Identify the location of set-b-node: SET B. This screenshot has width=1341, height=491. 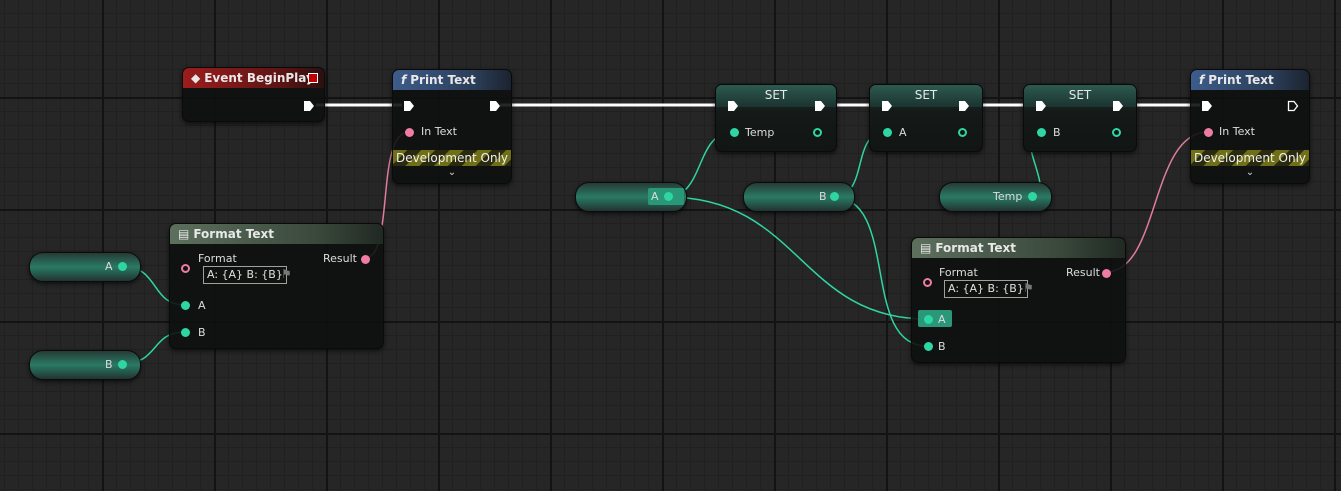
(1080, 118).